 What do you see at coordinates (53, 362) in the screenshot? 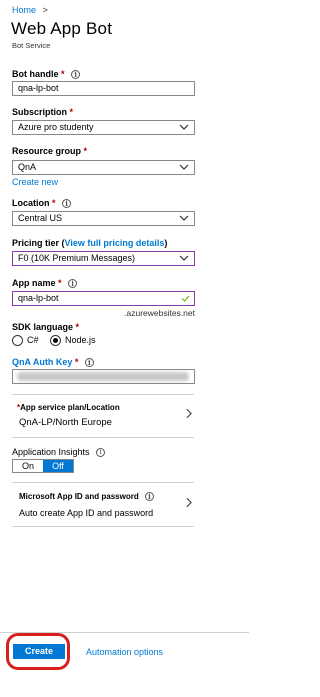
I see `qna-auth-key-label: QnA Auth Key * i` at bounding box center [53, 362].